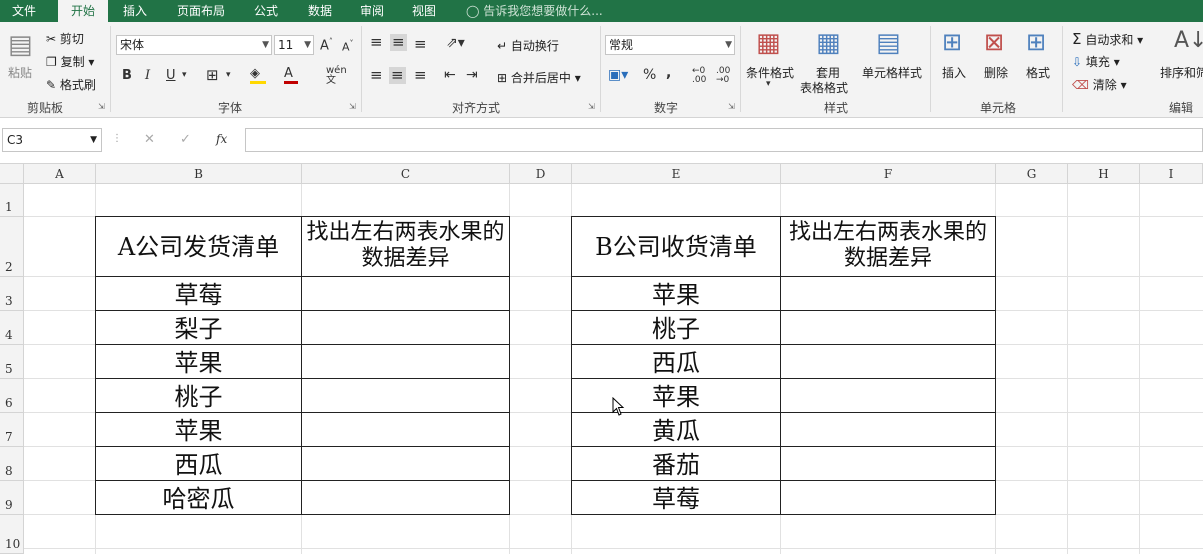 Image resolution: width=1203 pixels, height=554 pixels. What do you see at coordinates (348, 46) in the screenshot?
I see `decrease-font-icon: A˅` at bounding box center [348, 46].